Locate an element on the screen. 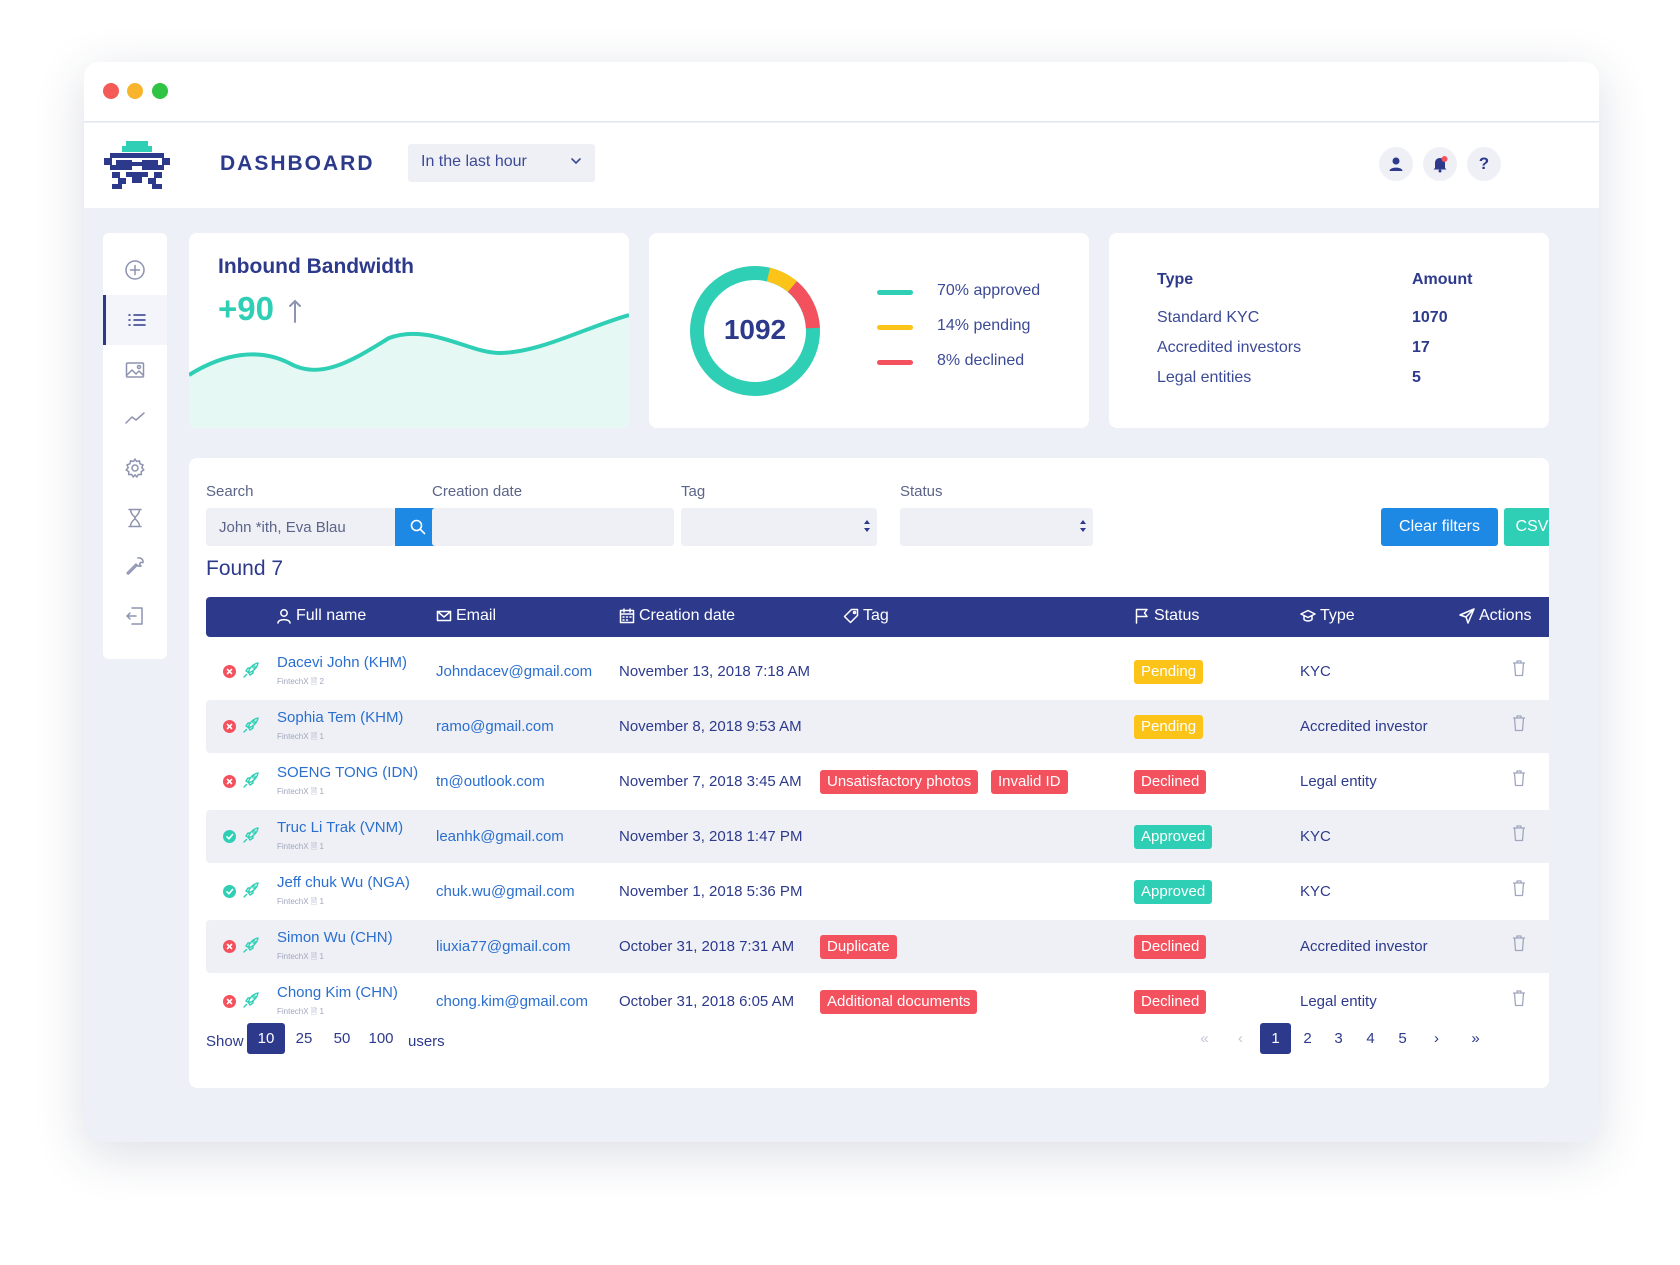  sidebar-item-images is located at coordinates (135, 370).